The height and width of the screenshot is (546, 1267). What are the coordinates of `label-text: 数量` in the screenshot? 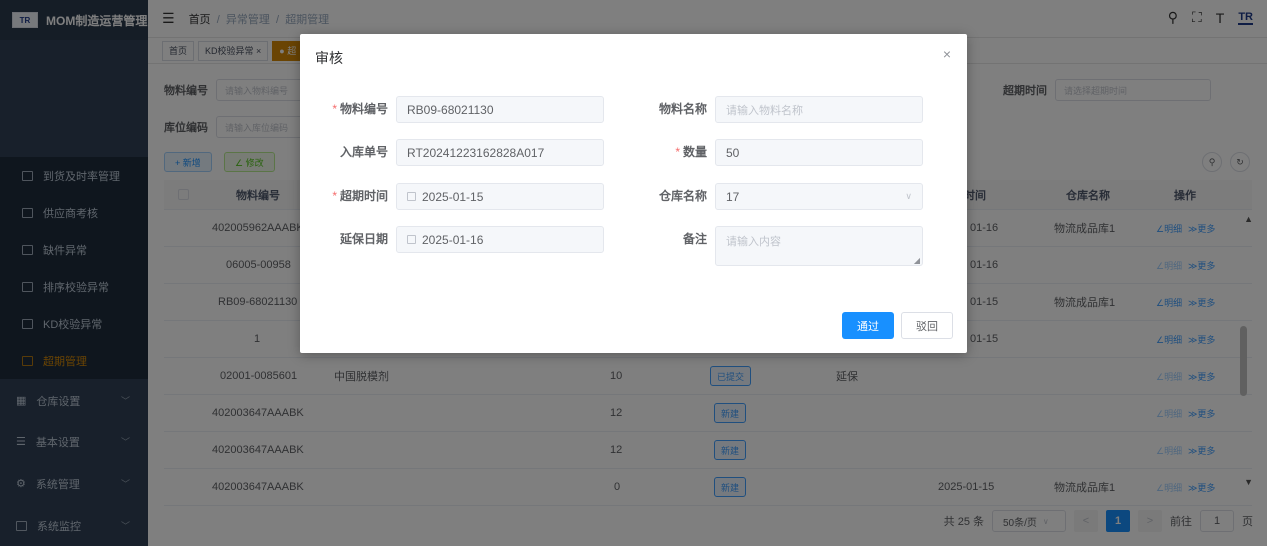 It's located at (694, 152).